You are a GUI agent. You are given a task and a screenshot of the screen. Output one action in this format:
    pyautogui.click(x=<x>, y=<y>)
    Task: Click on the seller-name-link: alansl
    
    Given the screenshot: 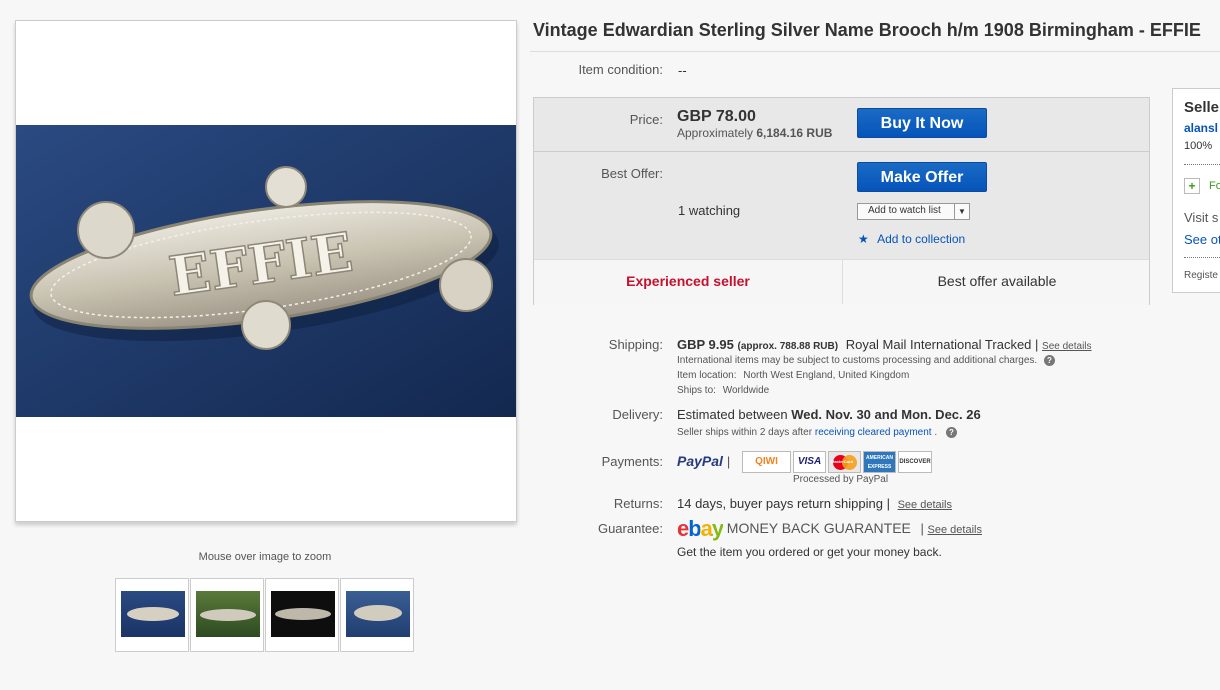 What is the action you would take?
    pyautogui.click(x=1201, y=128)
    